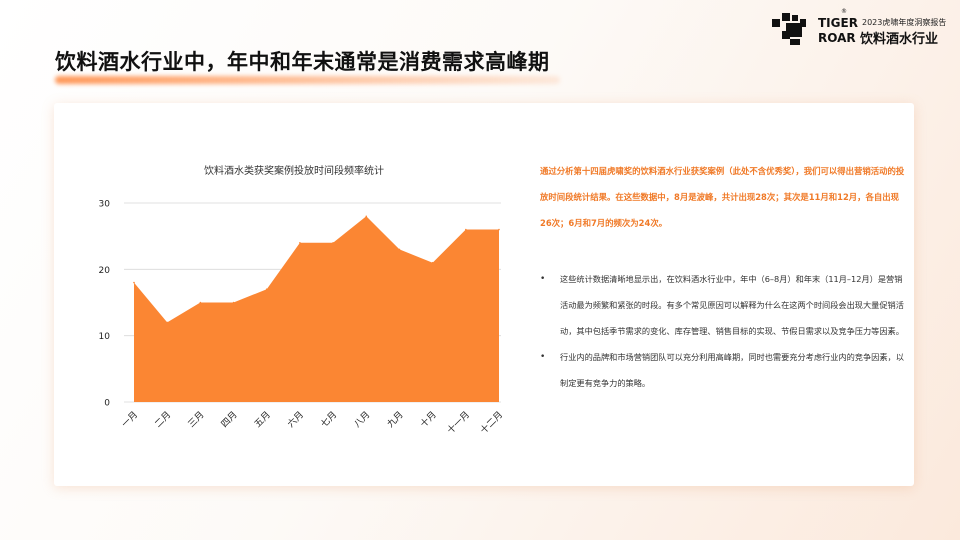 The width and height of the screenshot is (960, 540). I want to click on report-title: 饮料酒水行业, so click(899, 39).